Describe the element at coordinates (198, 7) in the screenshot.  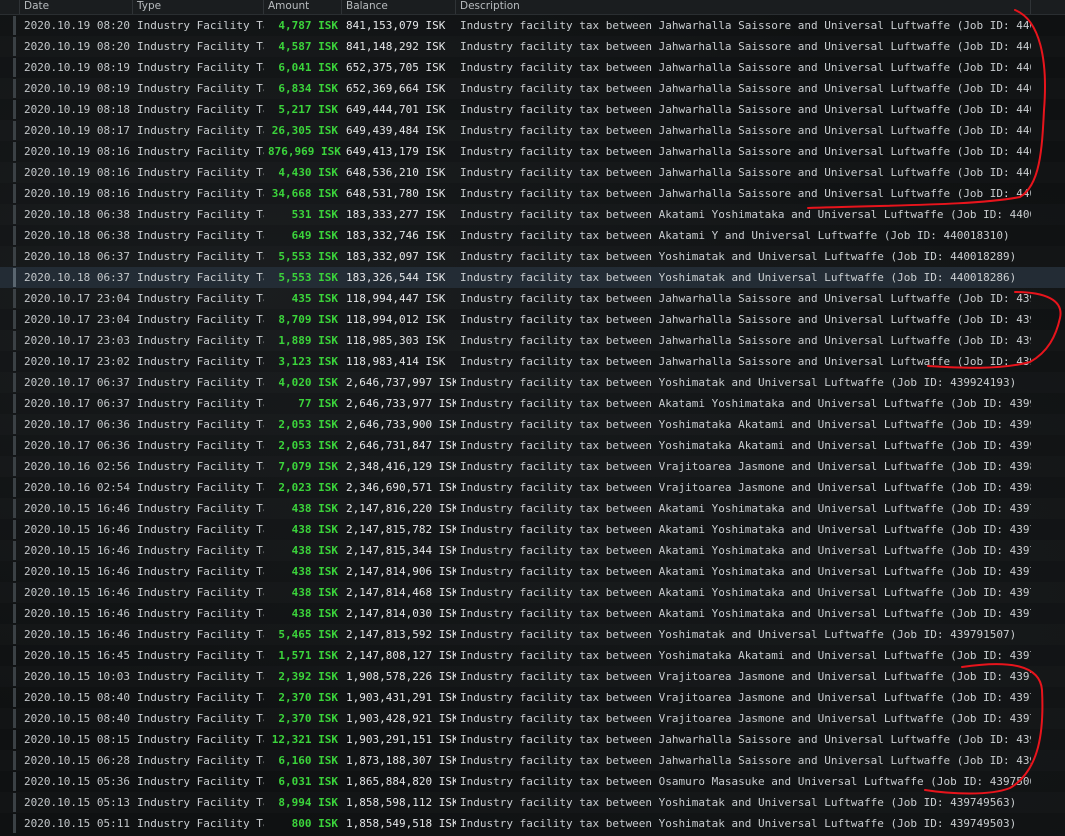
I see `column-header-type: Type` at that location.